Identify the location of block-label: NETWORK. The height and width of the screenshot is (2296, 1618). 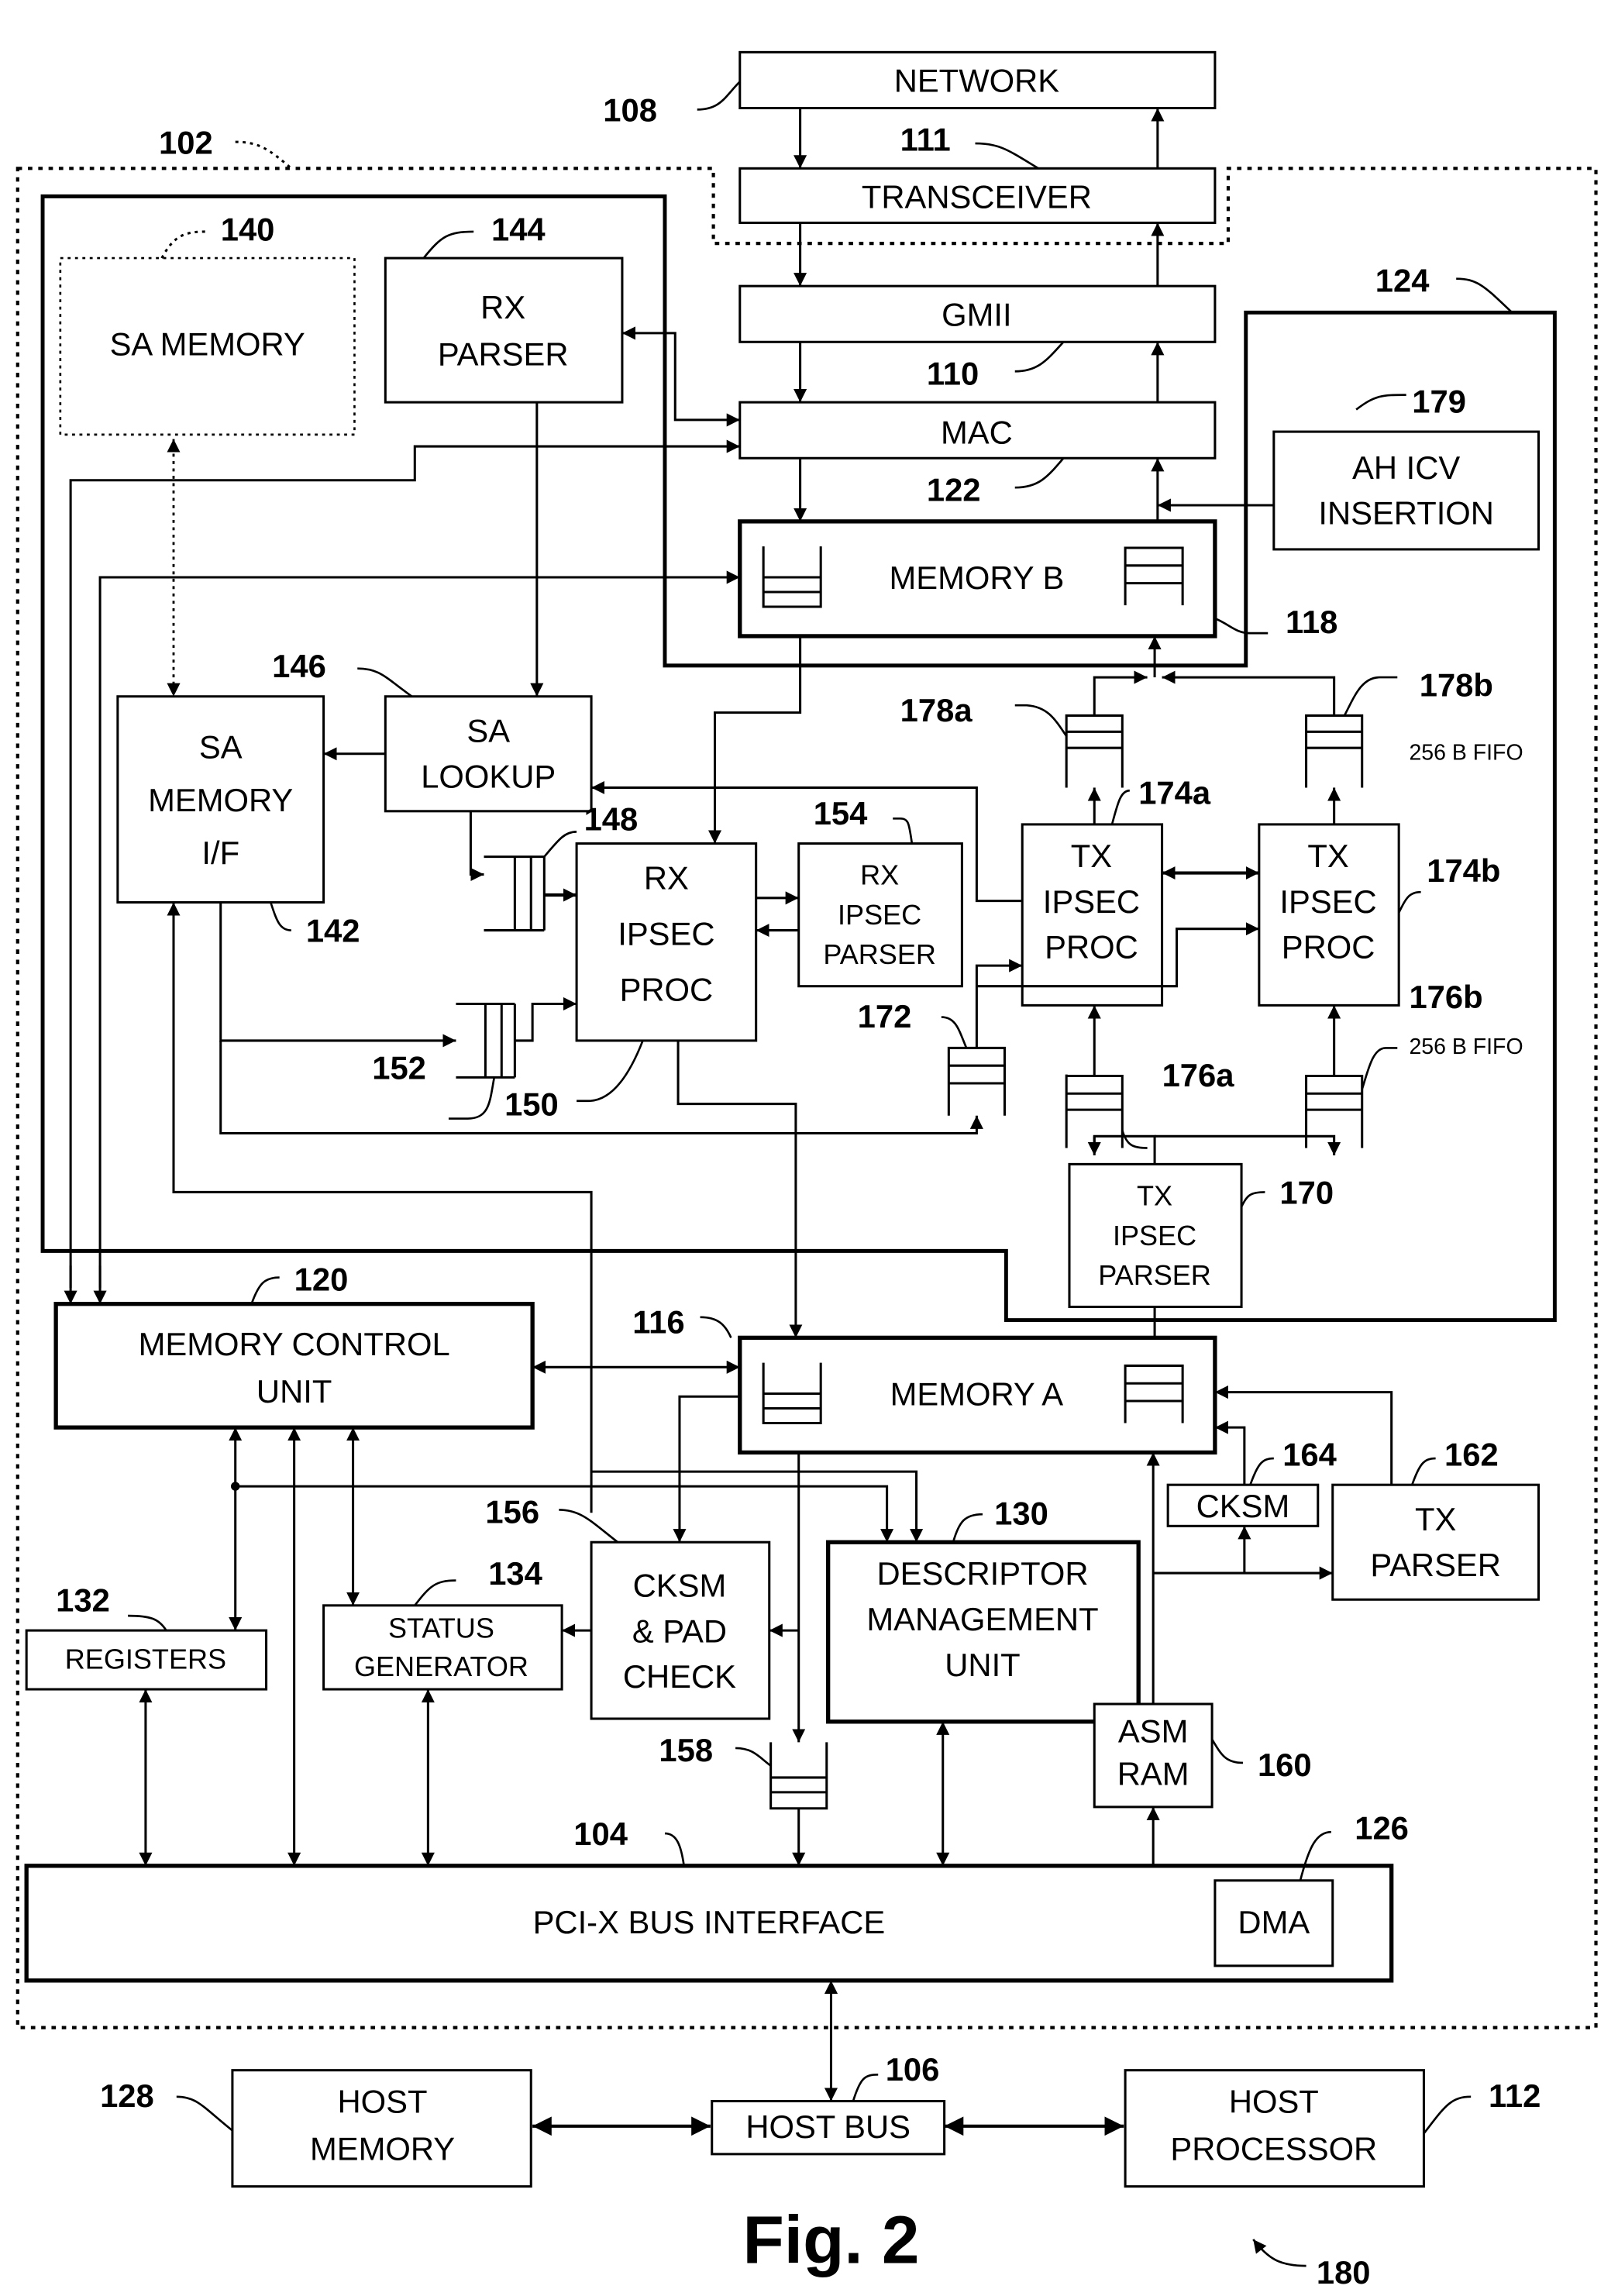
(977, 81).